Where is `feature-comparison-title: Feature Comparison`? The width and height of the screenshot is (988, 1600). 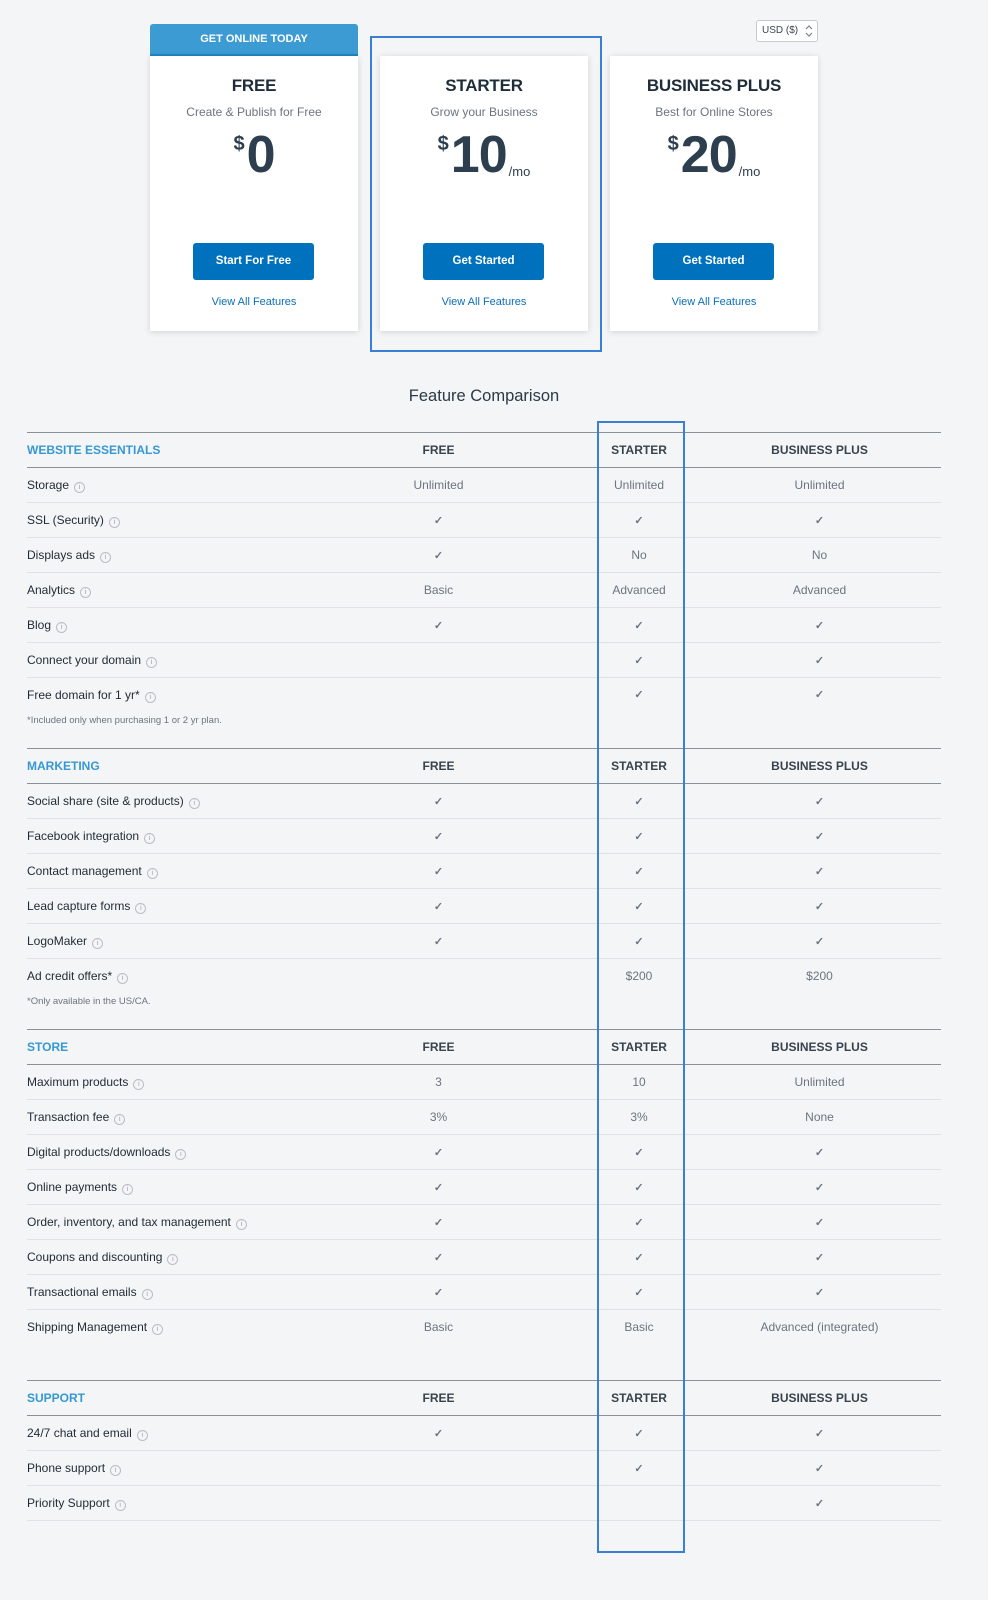 feature-comparison-title: Feature Comparison is located at coordinates (484, 396).